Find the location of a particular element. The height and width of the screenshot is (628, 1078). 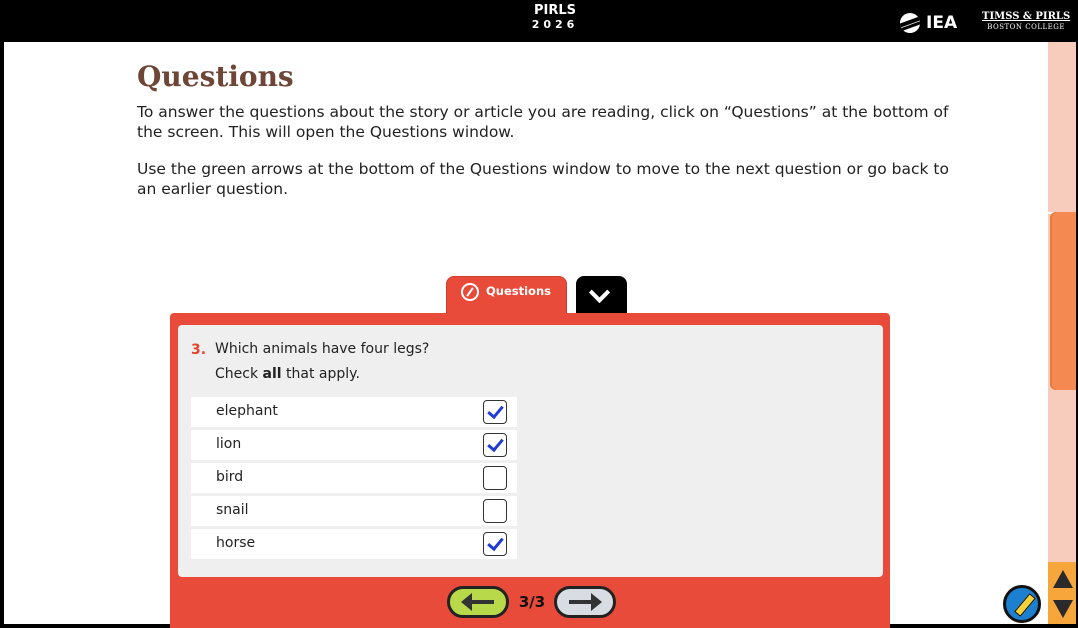

next-question-button is located at coordinates (585, 602).